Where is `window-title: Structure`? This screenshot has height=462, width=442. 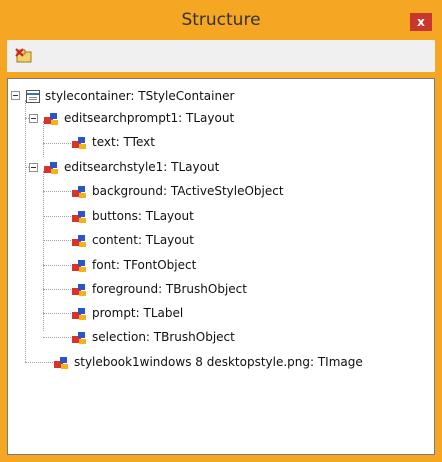
window-title: Structure is located at coordinates (221, 20).